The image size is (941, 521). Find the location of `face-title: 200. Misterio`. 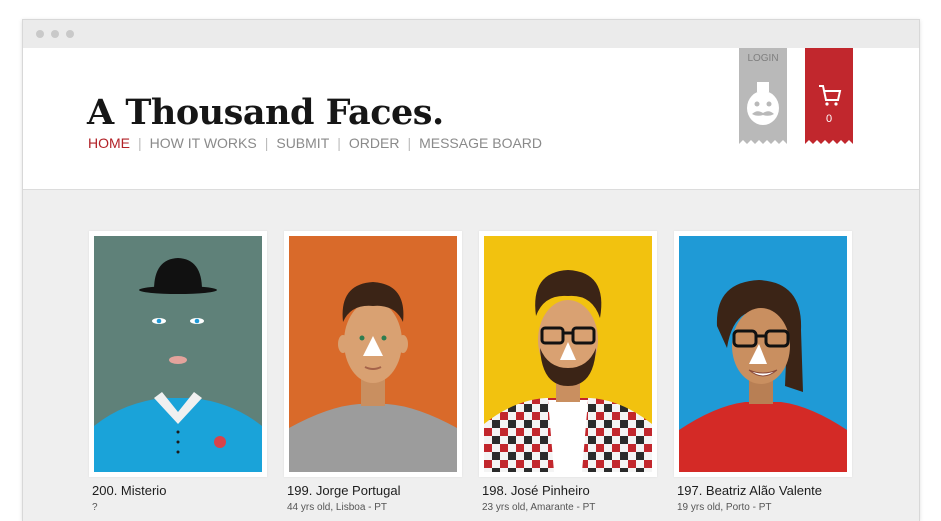

face-title: 200. Misterio is located at coordinates (179, 490).